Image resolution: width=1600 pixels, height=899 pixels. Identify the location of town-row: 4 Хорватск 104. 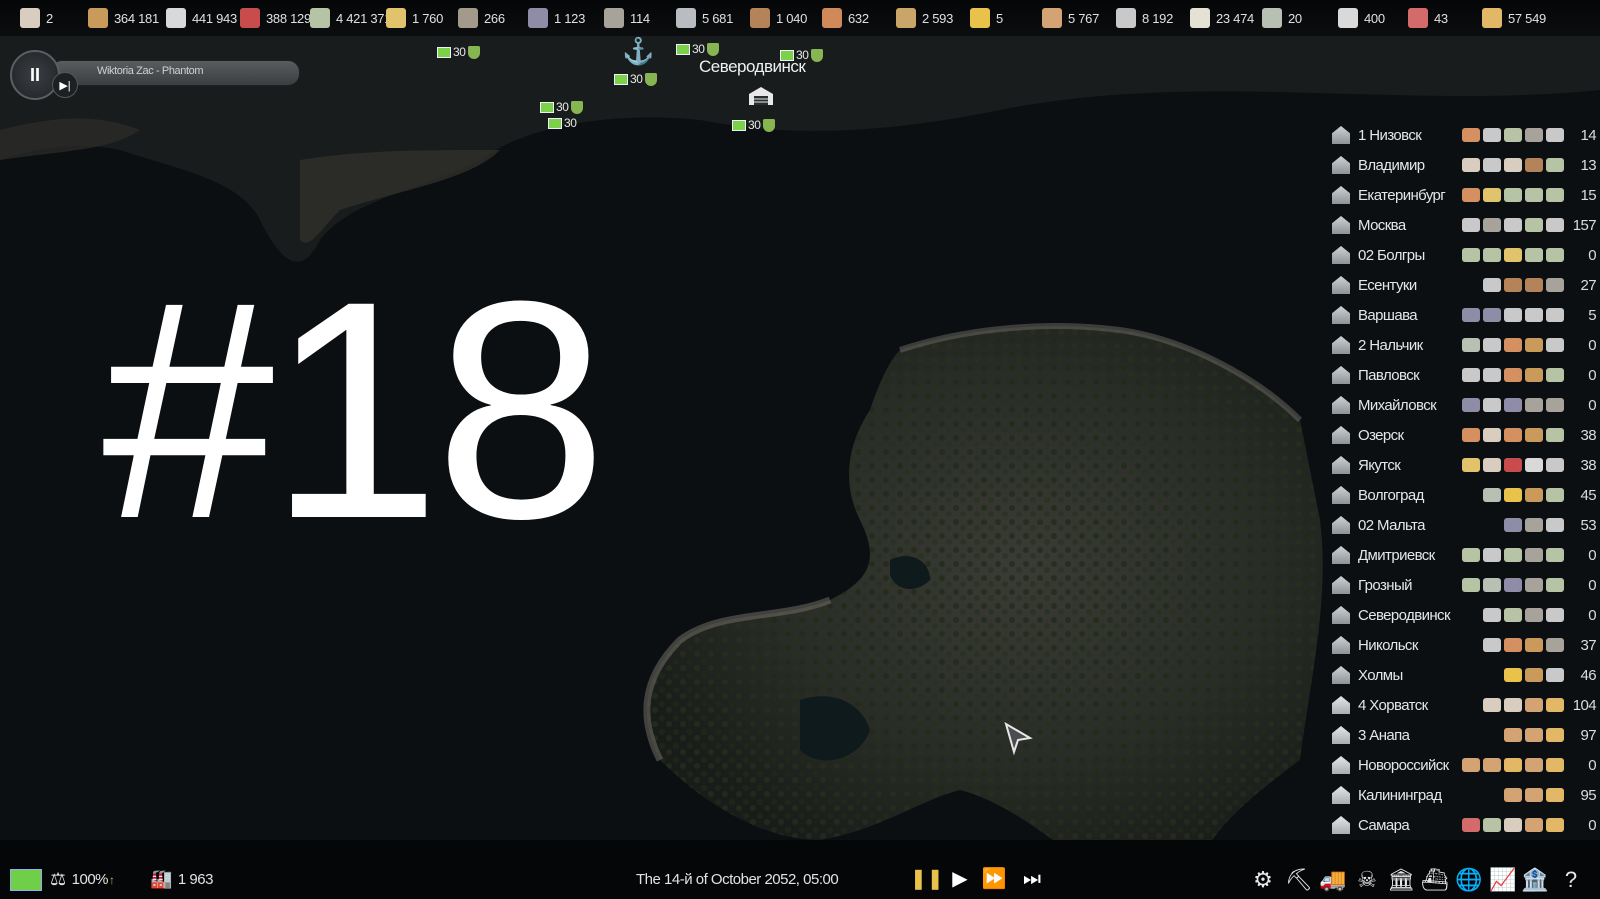
(1466, 705).